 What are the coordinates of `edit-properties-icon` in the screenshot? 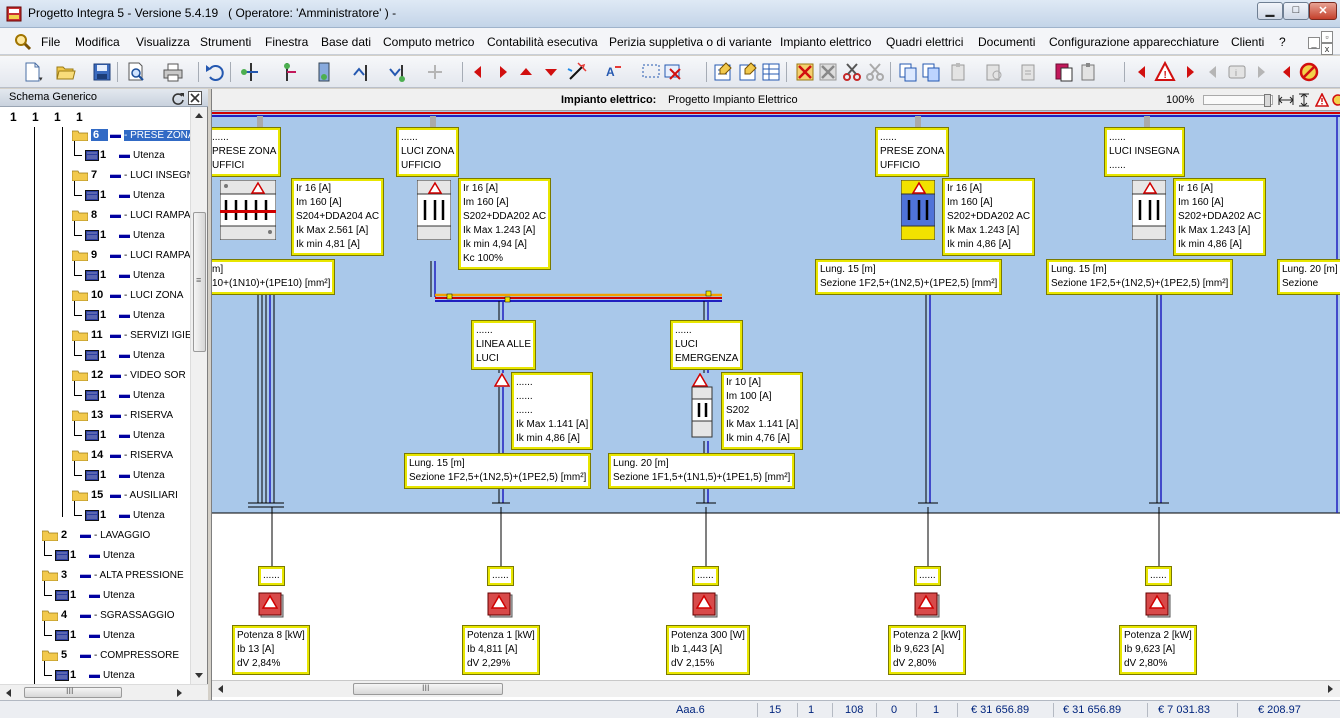 It's located at (723, 72).